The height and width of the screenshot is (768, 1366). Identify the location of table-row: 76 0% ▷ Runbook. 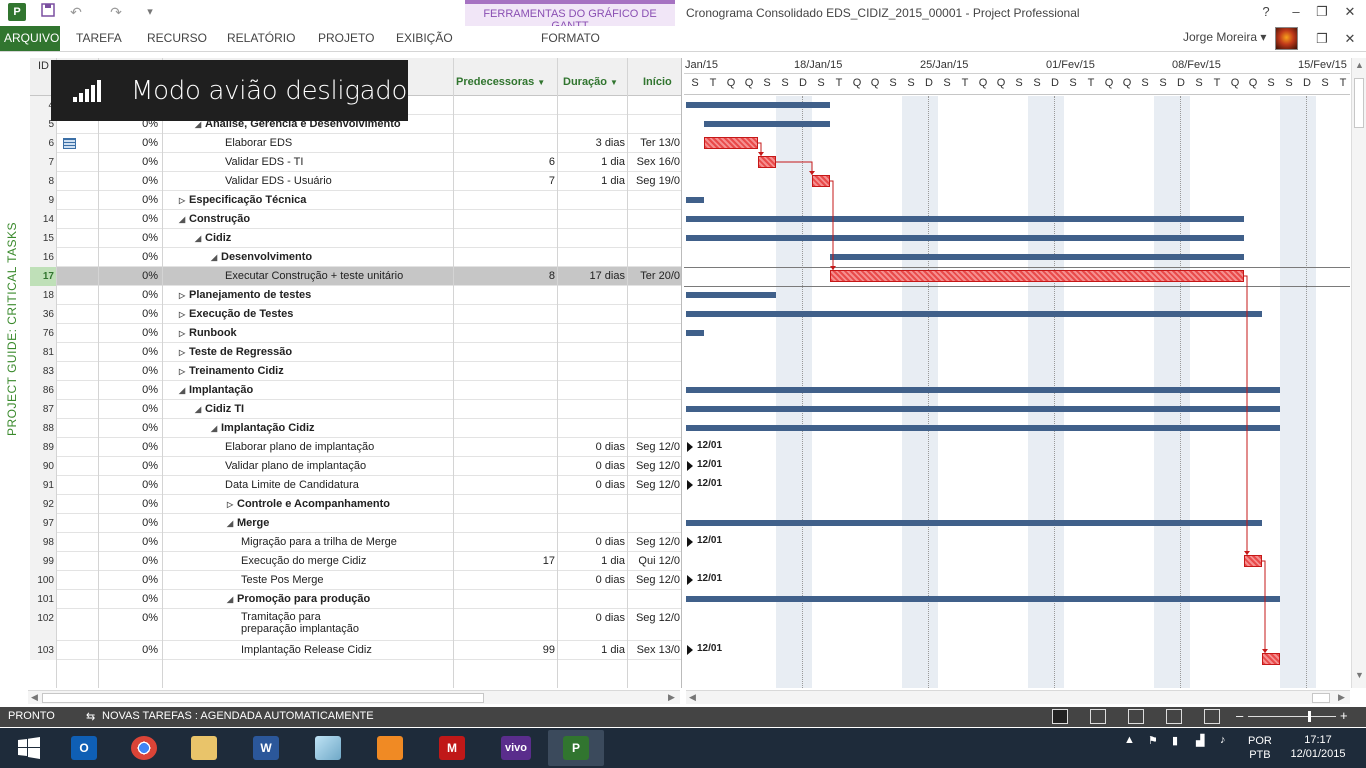
(355, 333).